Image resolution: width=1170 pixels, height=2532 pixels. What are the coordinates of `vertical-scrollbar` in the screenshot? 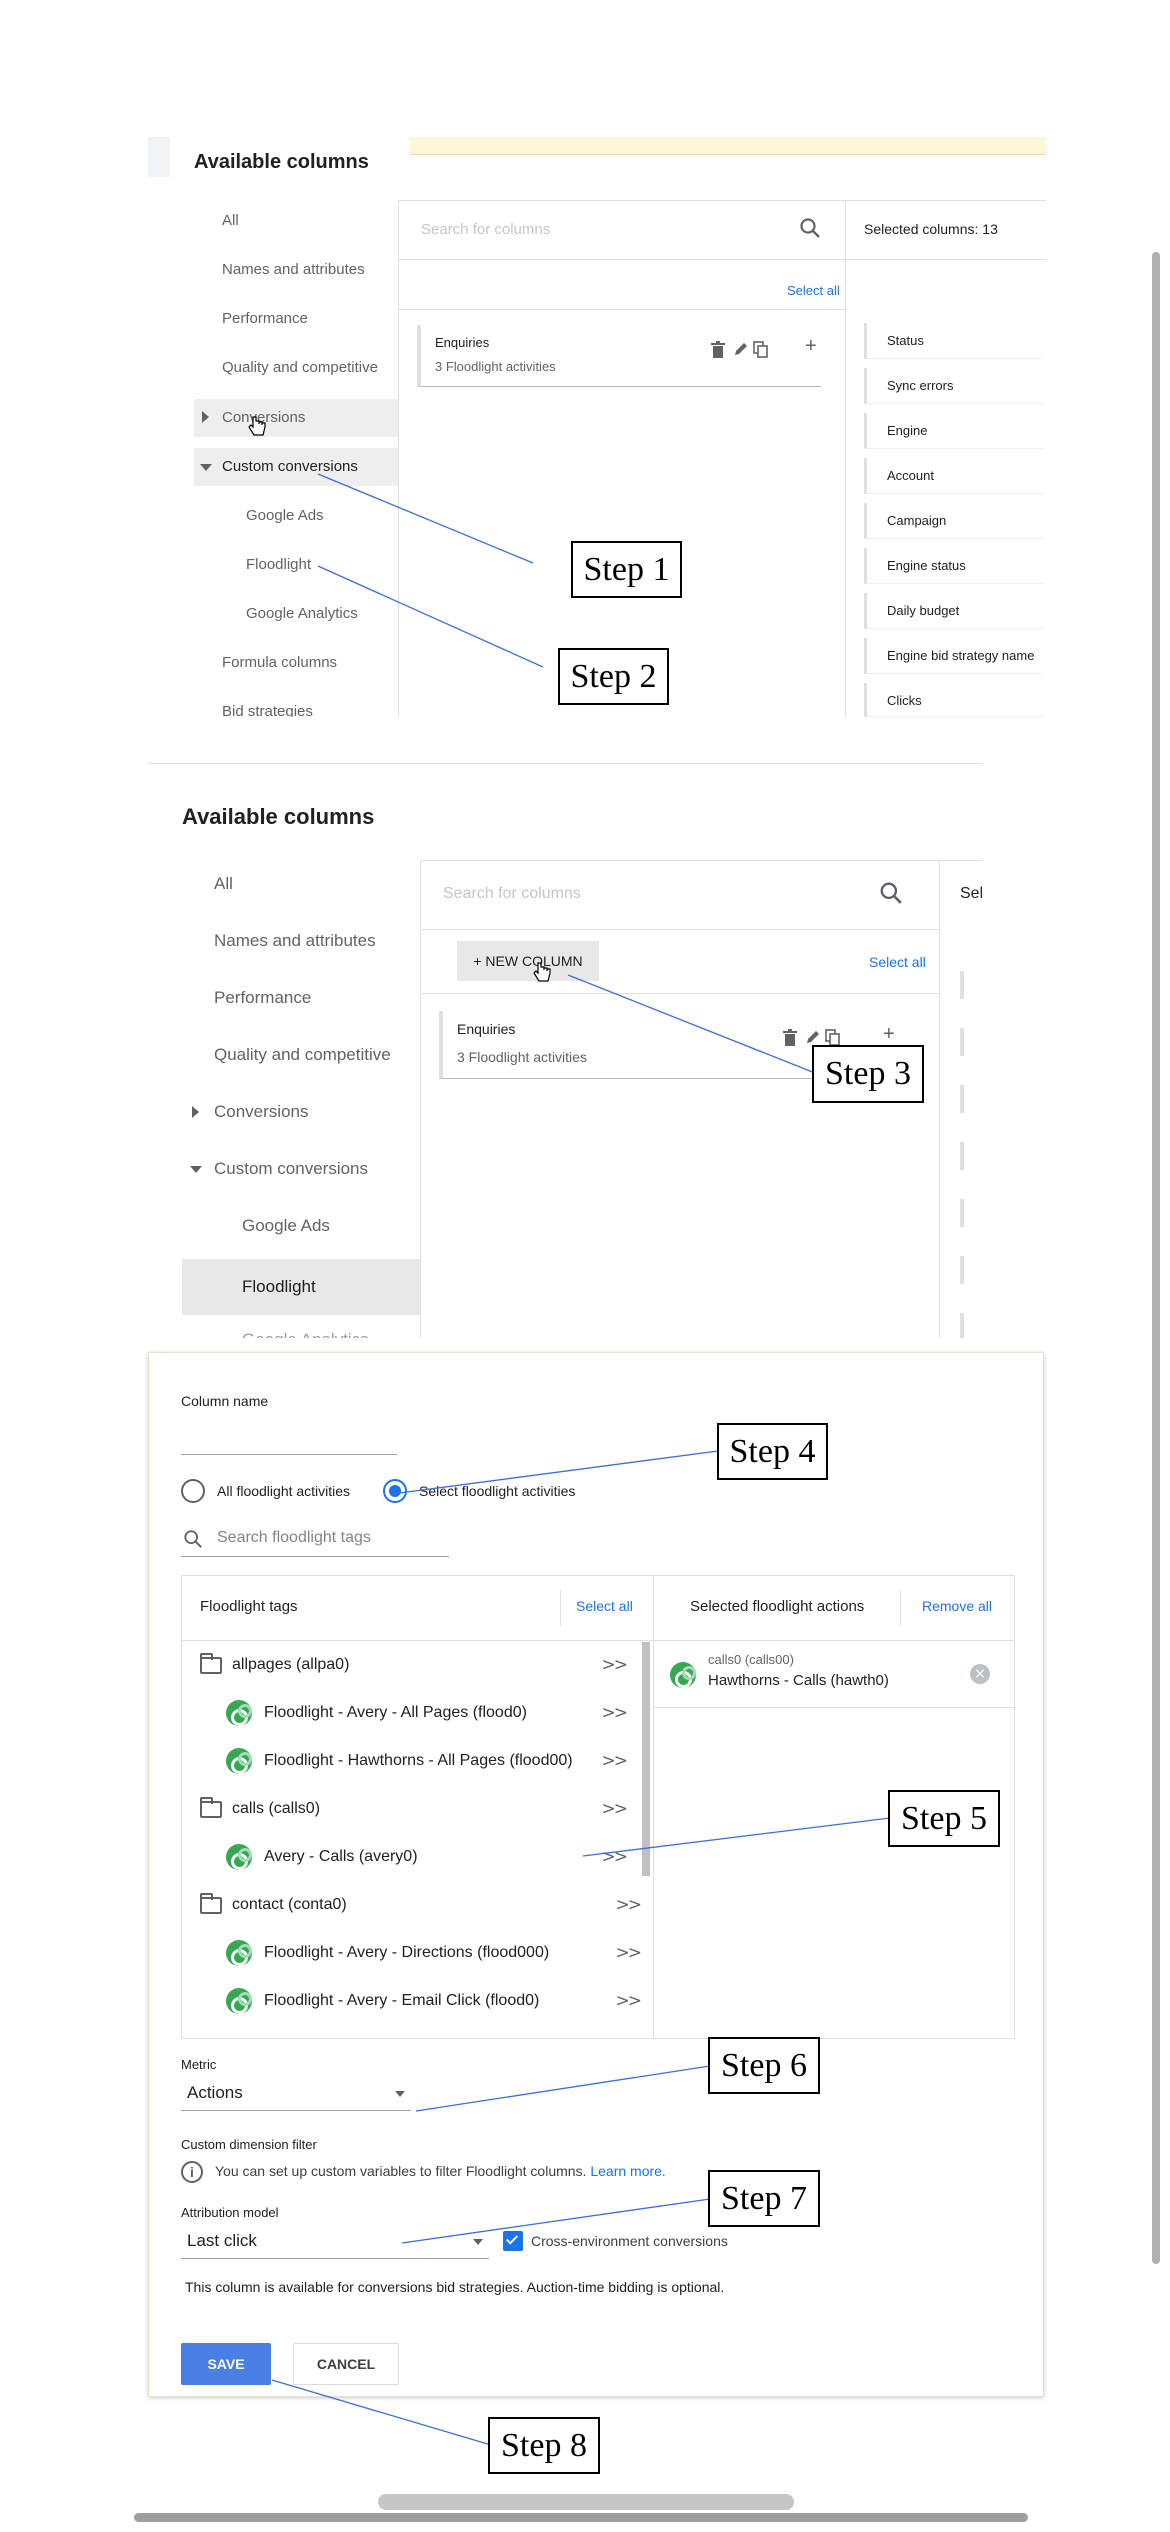 It's located at (1156, 1258).